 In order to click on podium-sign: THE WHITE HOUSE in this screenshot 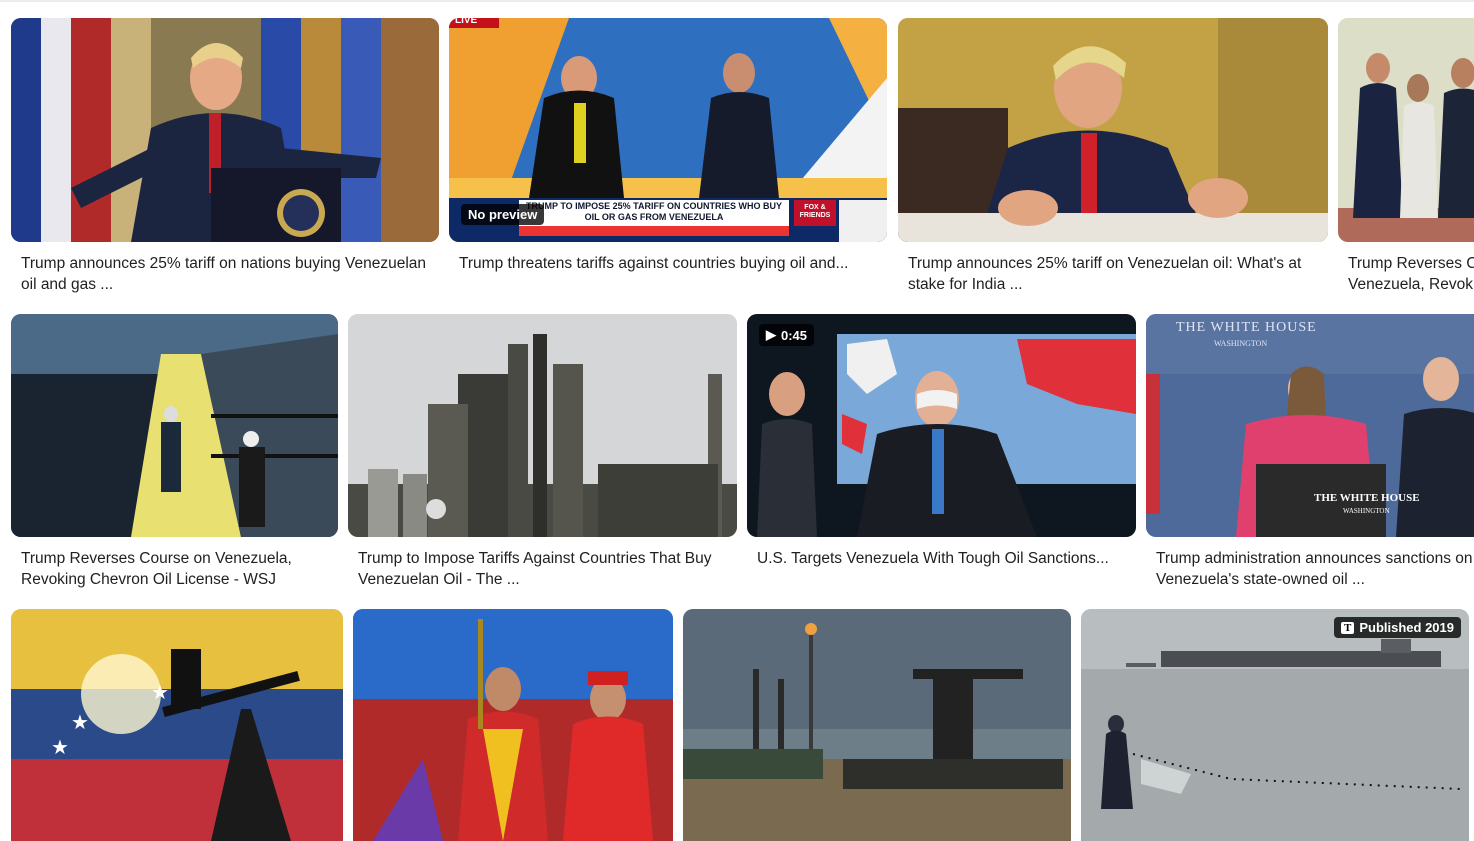, I will do `click(1367, 498)`.